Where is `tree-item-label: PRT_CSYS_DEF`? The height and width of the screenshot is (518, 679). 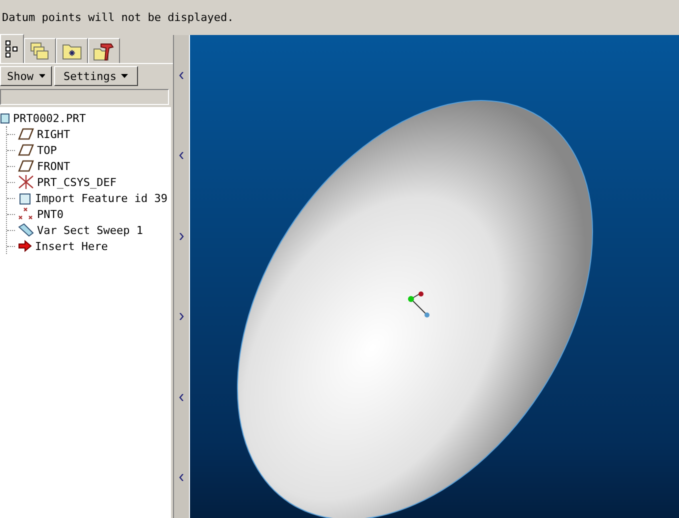 tree-item-label: PRT_CSYS_DEF is located at coordinates (76, 182).